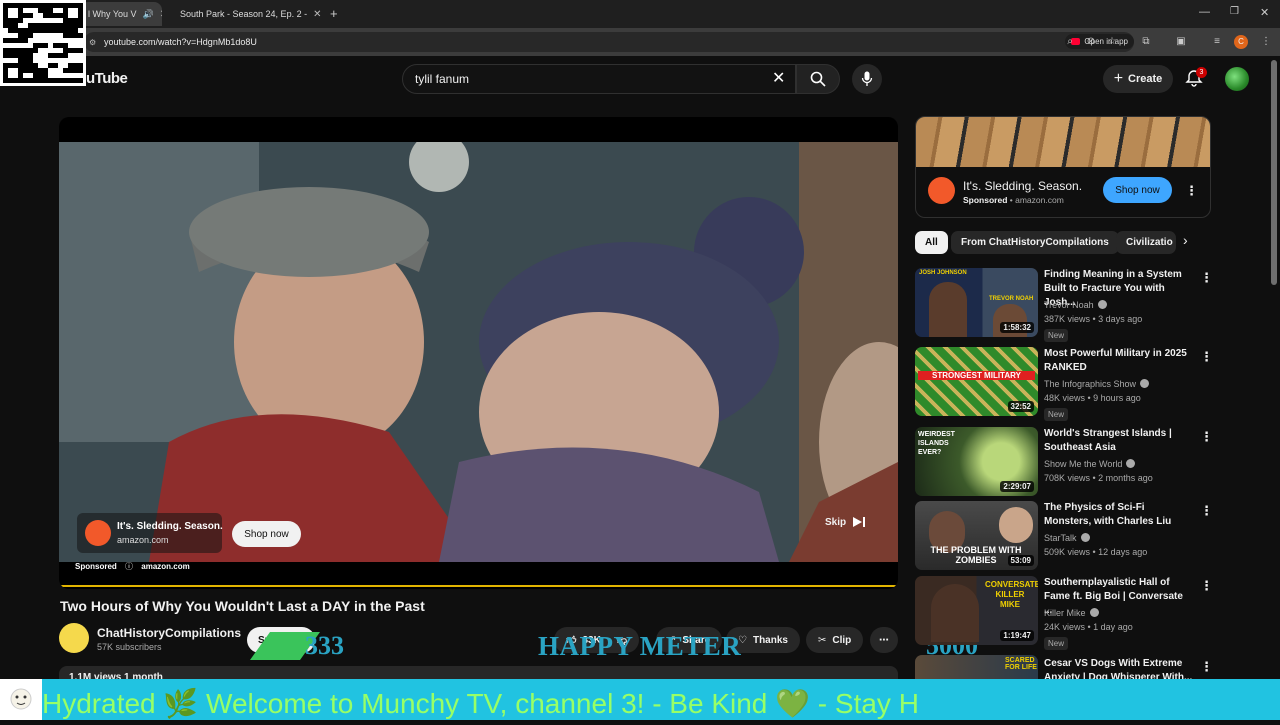 This screenshot has height=725, width=1280. What do you see at coordinates (1075, 305) in the screenshot?
I see `channel-name: Trevor Noah` at bounding box center [1075, 305].